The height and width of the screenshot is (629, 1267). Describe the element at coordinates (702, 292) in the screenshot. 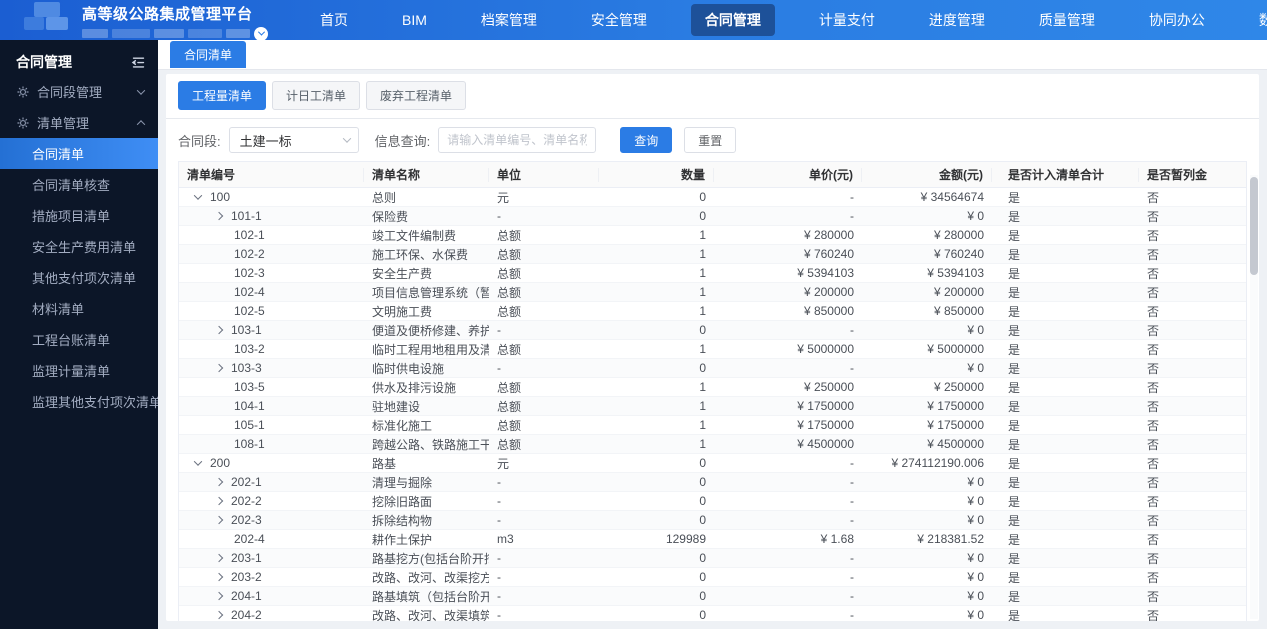

I see `cell-quantity: 1` at that location.